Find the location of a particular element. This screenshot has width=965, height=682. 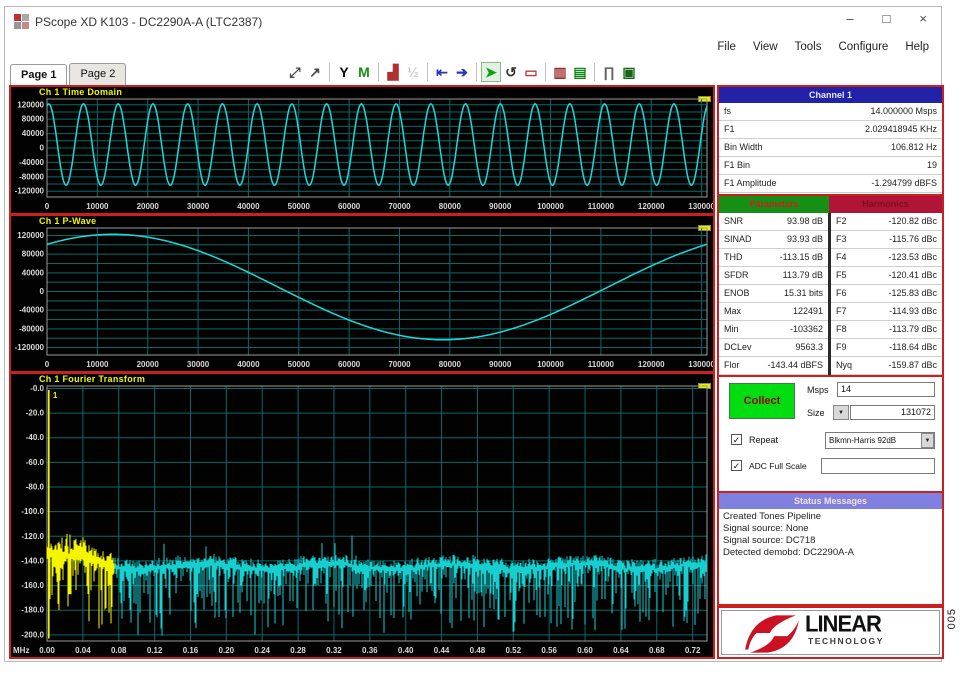

collapse-time-icon: ⇤ is located at coordinates (442, 72).